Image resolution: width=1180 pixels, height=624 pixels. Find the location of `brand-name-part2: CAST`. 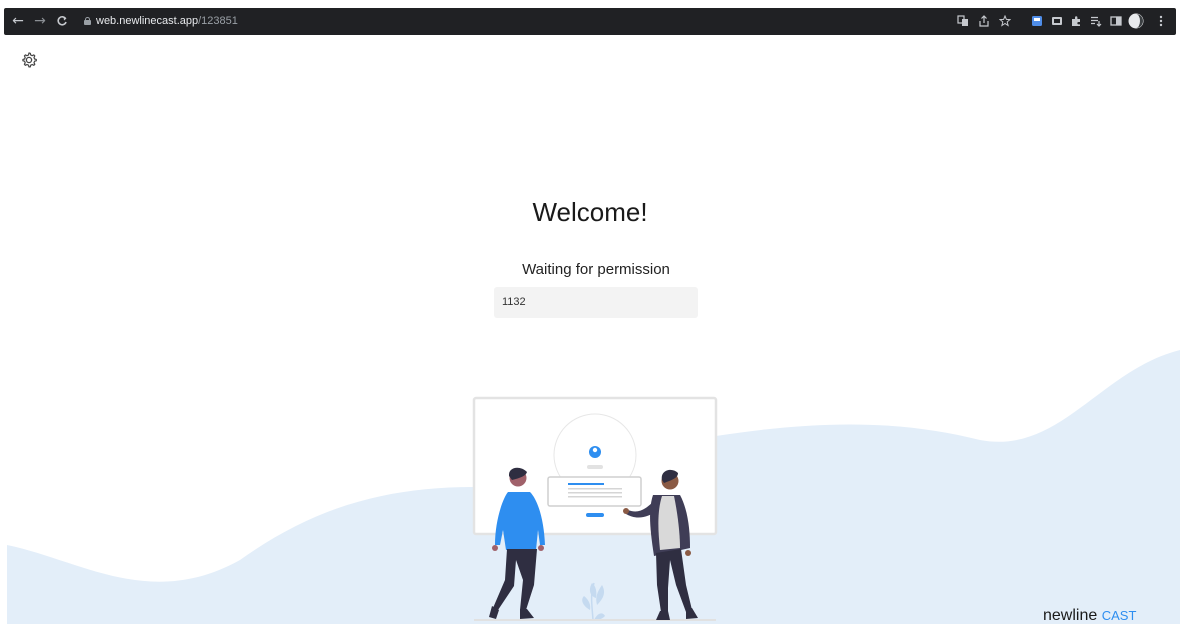

brand-name-part2: CAST is located at coordinates (1119, 615).